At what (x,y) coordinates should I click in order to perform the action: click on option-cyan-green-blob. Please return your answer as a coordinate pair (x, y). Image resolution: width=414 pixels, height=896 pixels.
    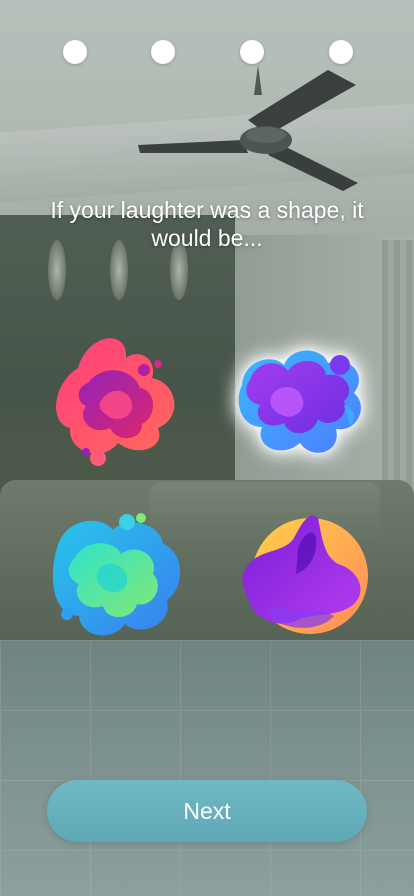
    Looking at the image, I should click on (115, 578).